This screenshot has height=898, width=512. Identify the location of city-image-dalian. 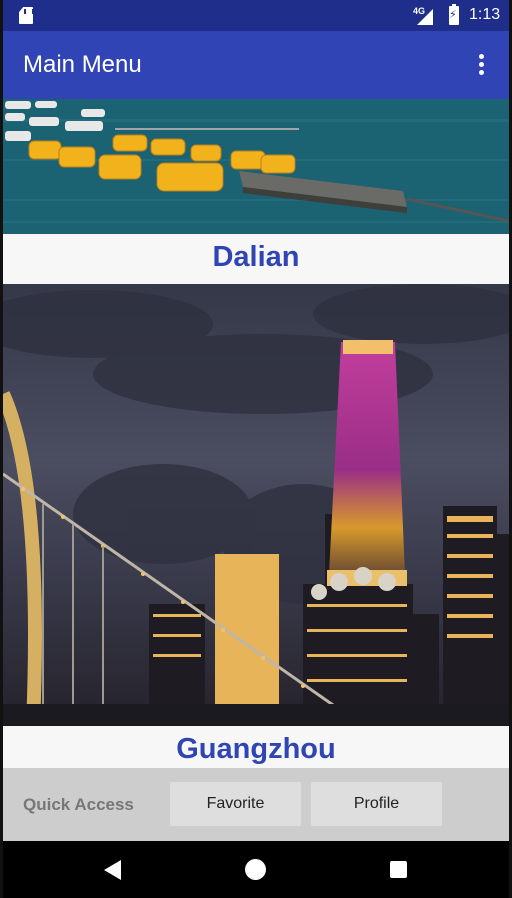
(256, 166).